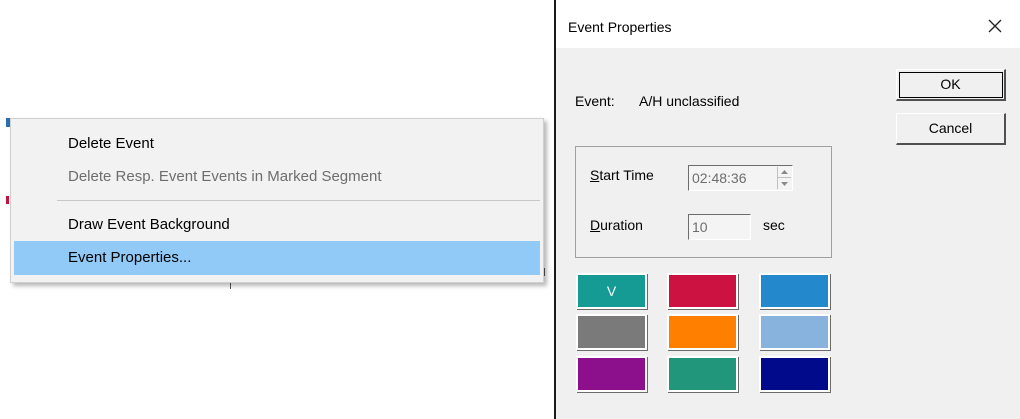  Describe the element at coordinates (277, 144) in the screenshot. I see `menu-item-delete-event: Delete Event` at that location.